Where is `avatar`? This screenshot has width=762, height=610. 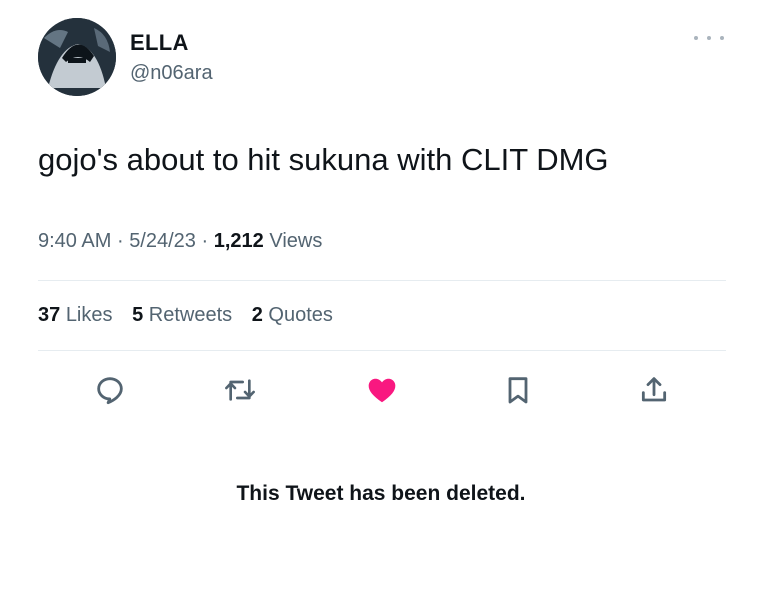
avatar is located at coordinates (77, 57).